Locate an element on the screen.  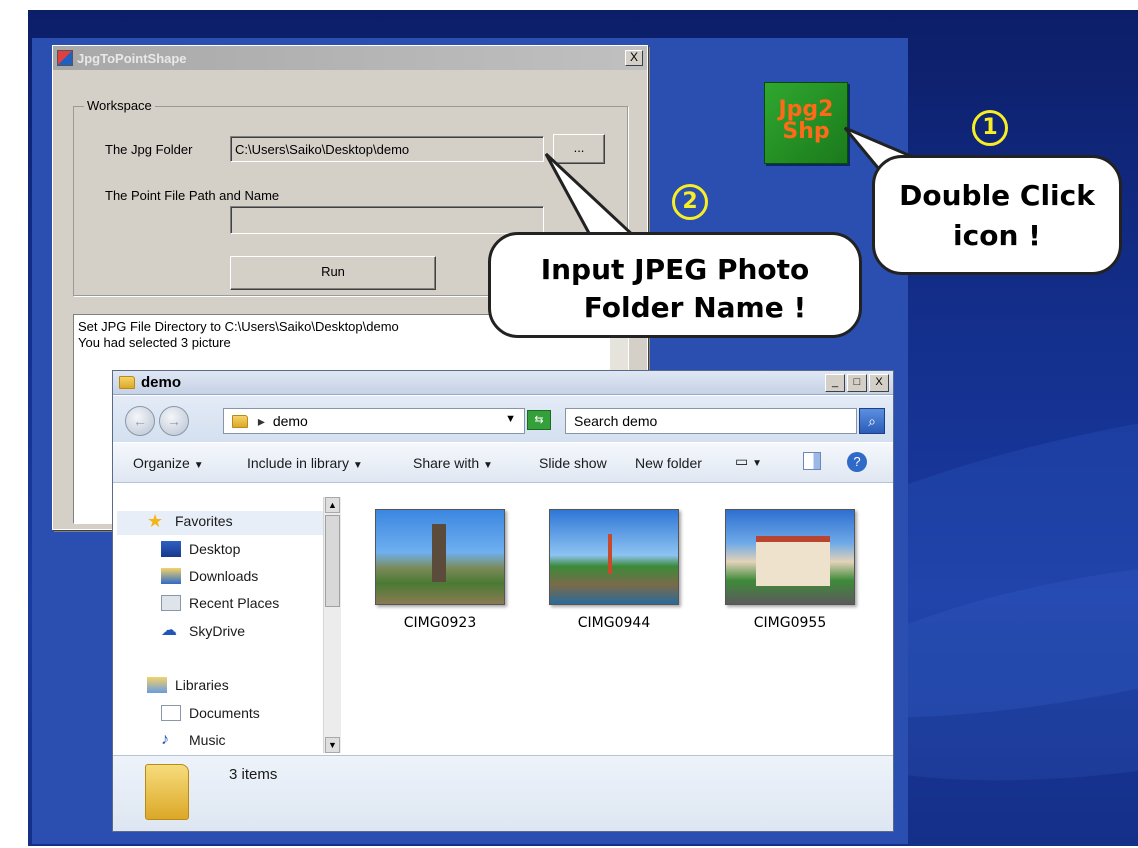
star-icon: ★ is located at coordinates (155, 521).